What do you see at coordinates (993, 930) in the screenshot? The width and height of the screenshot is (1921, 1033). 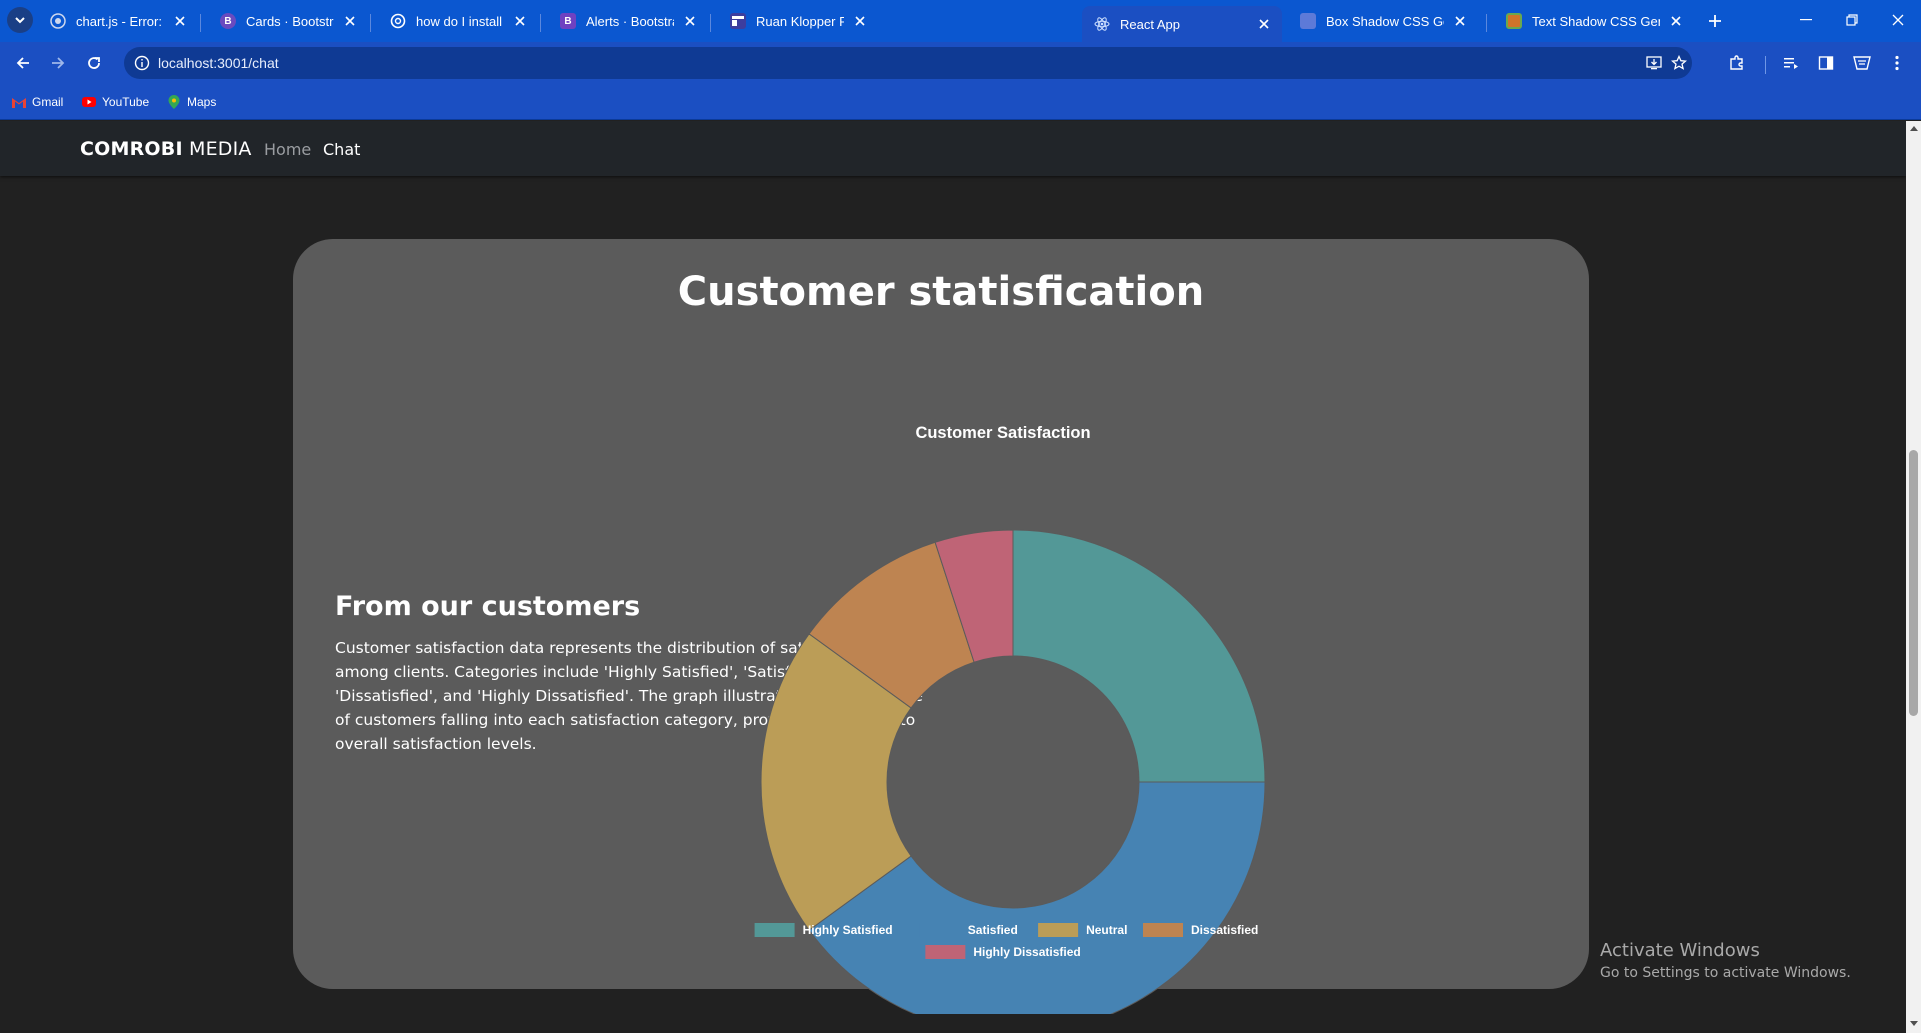 I see `legend-label: Satisfied` at bounding box center [993, 930].